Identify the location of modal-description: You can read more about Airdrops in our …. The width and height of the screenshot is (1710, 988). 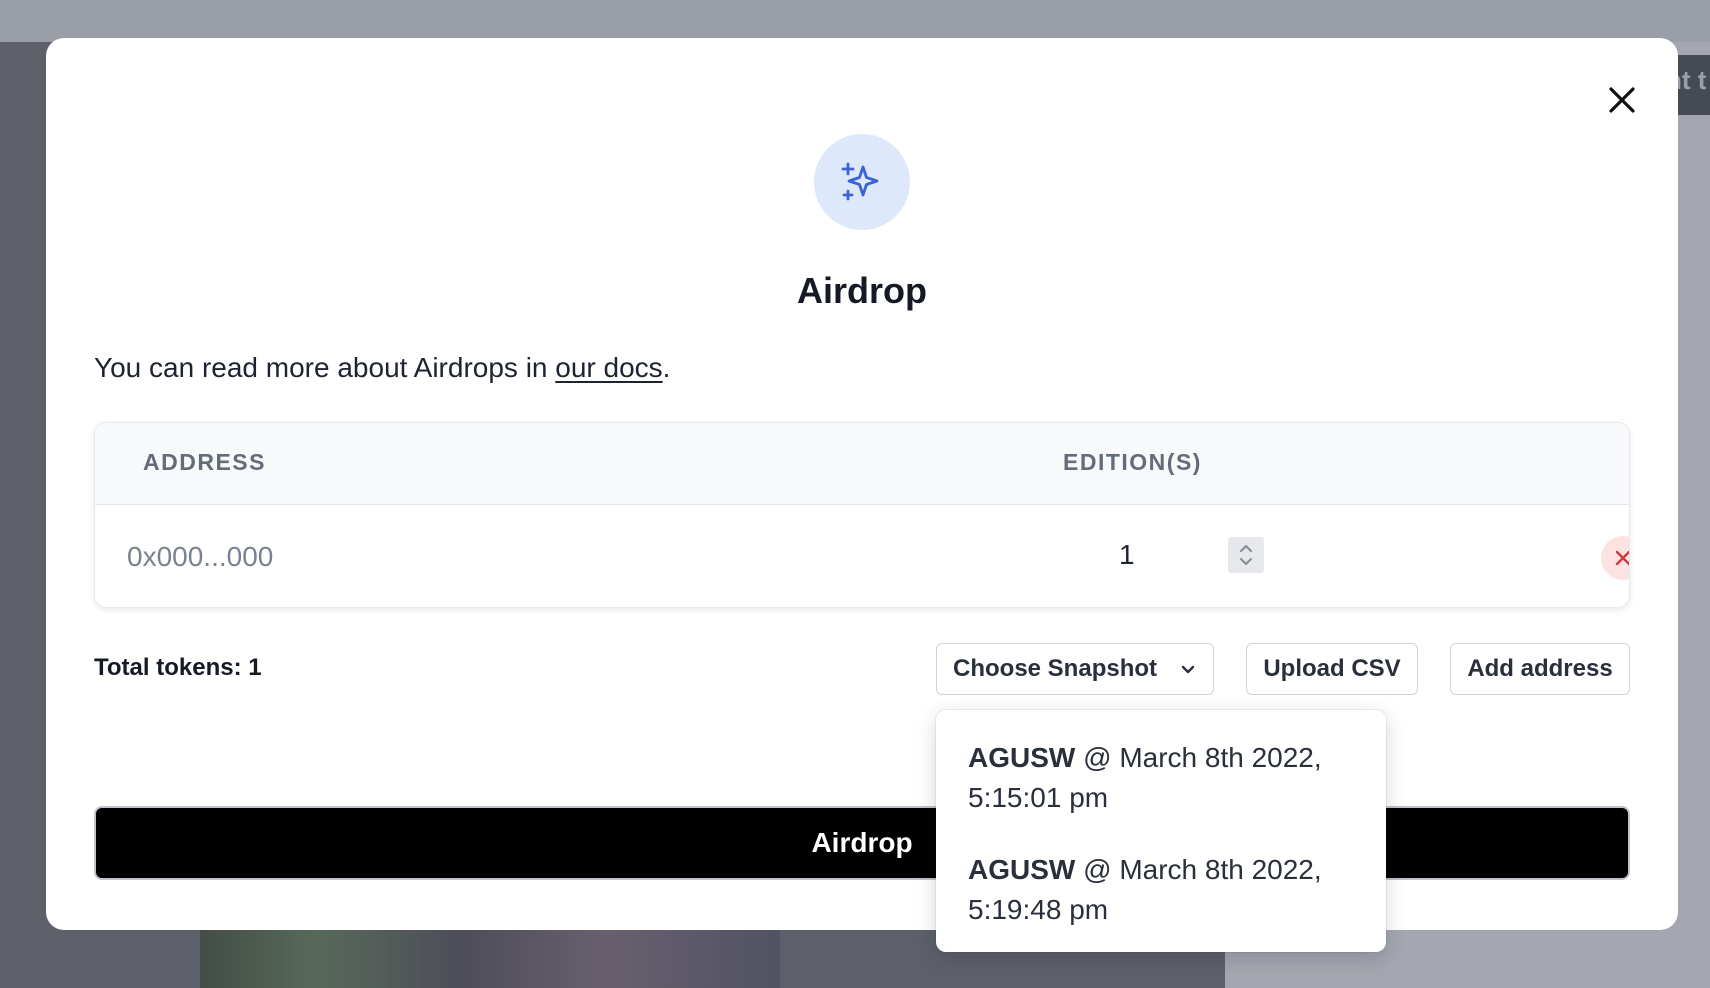
(382, 368).